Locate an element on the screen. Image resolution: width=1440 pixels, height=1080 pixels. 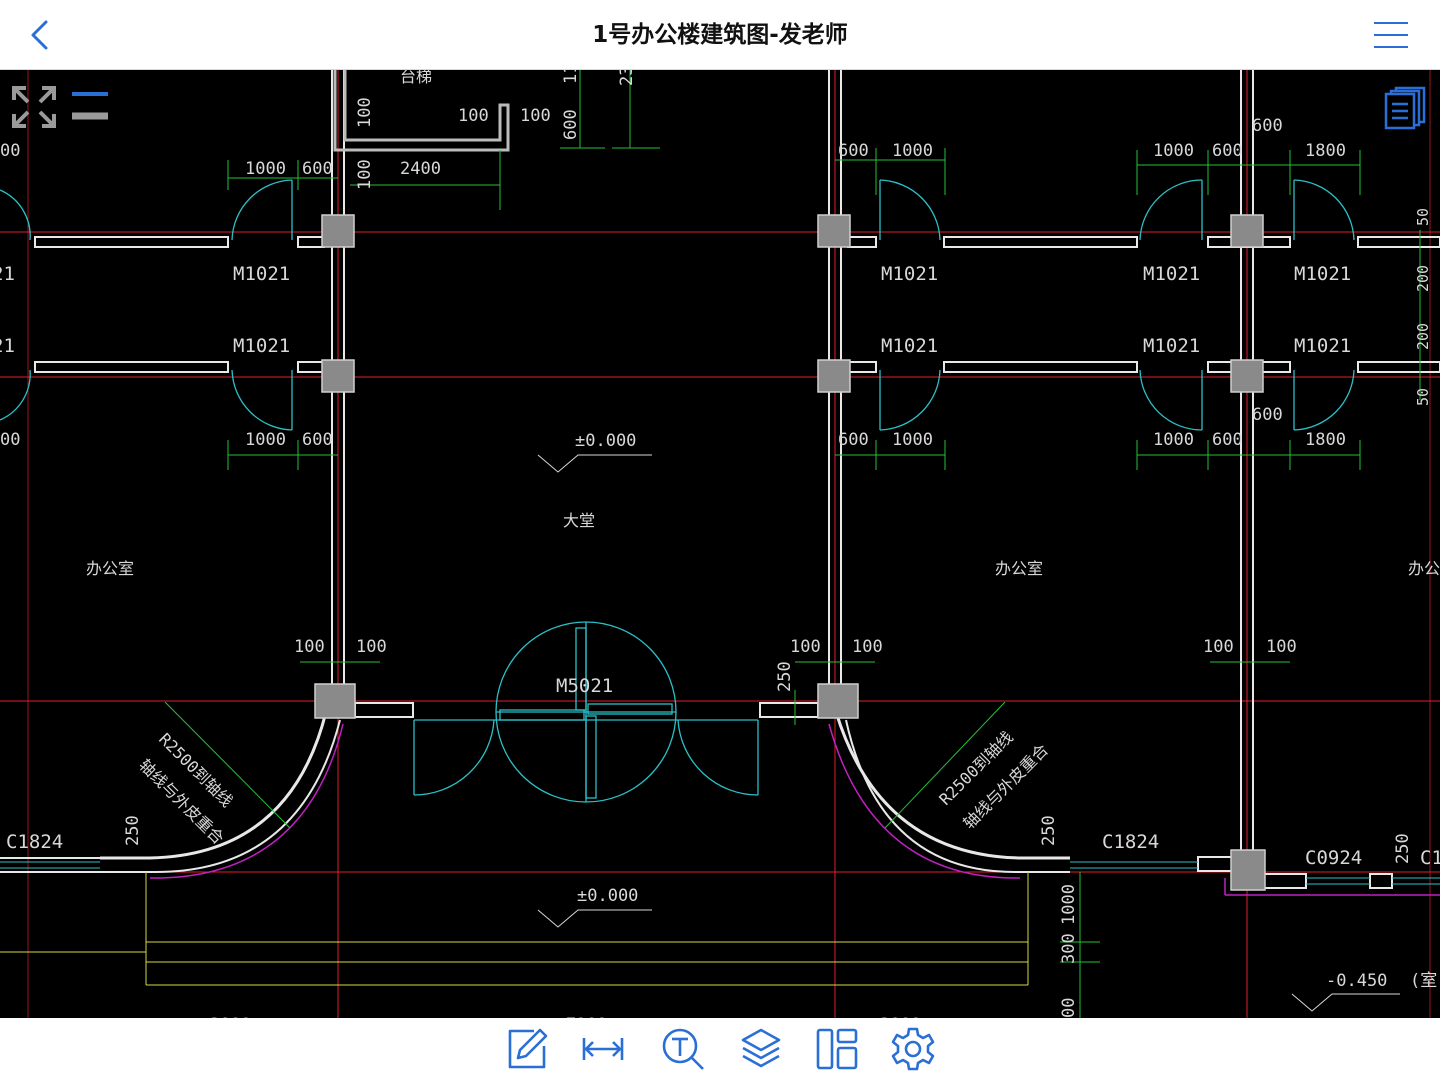
layout-icon is located at coordinates (837, 1049).